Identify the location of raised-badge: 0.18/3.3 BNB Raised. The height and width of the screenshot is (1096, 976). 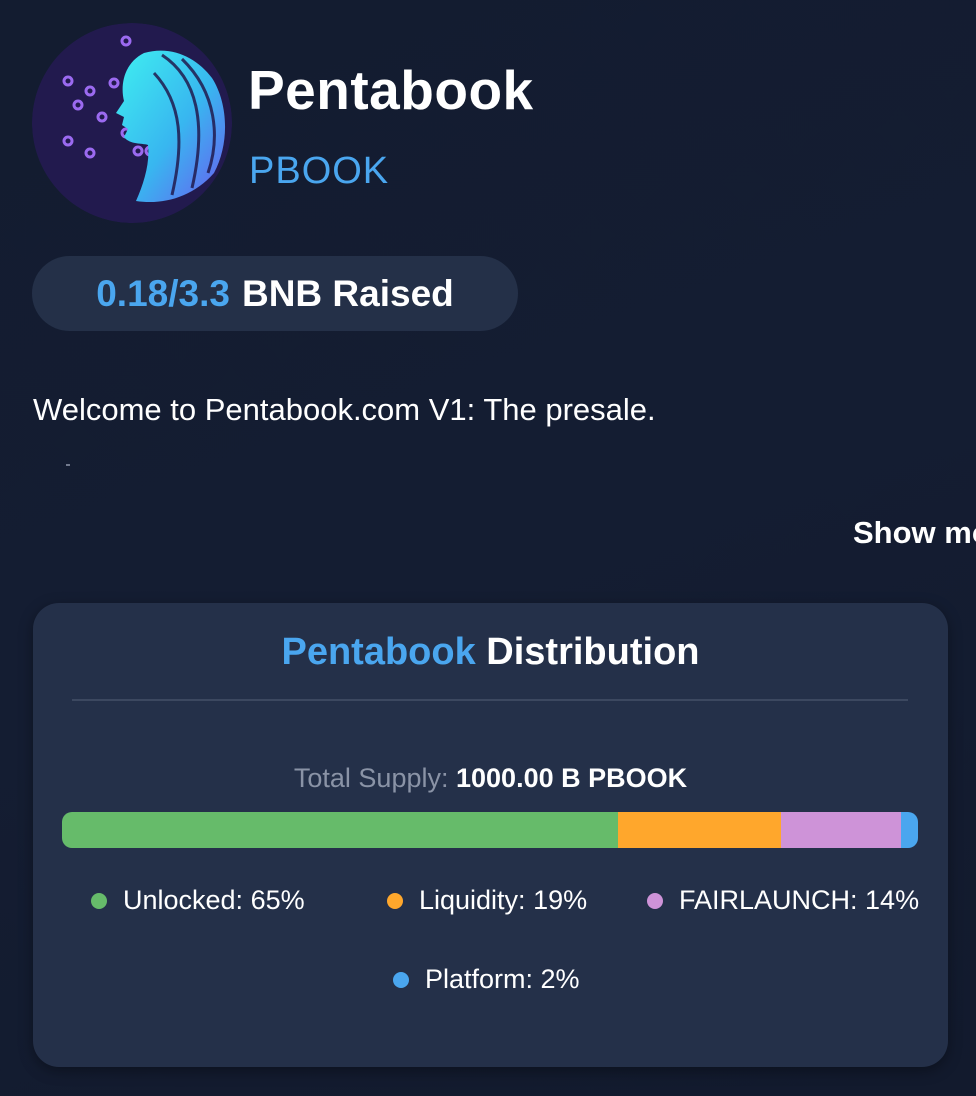
(275, 293).